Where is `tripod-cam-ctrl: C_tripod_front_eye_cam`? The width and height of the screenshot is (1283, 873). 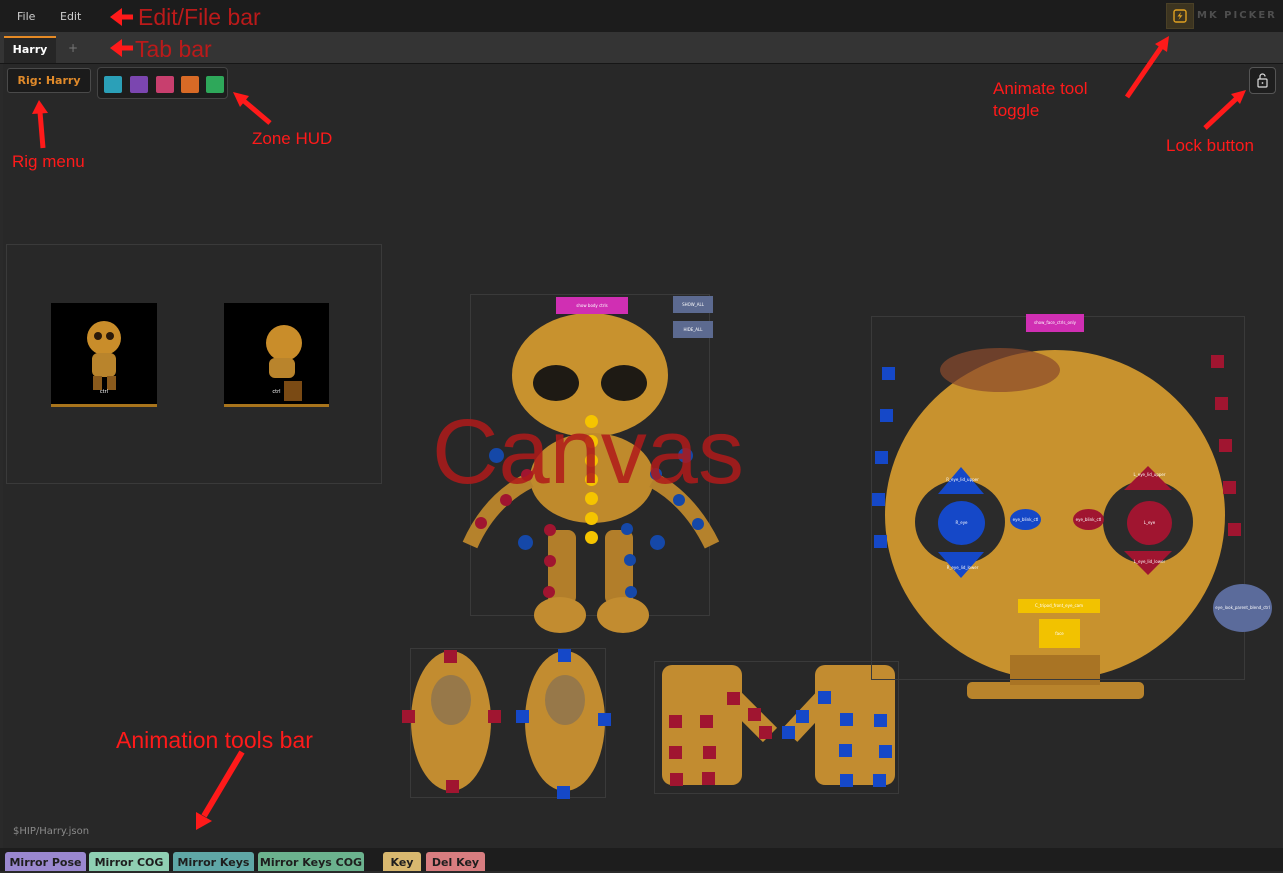
tripod-cam-ctrl: C_tripod_front_eye_cam is located at coordinates (1059, 606).